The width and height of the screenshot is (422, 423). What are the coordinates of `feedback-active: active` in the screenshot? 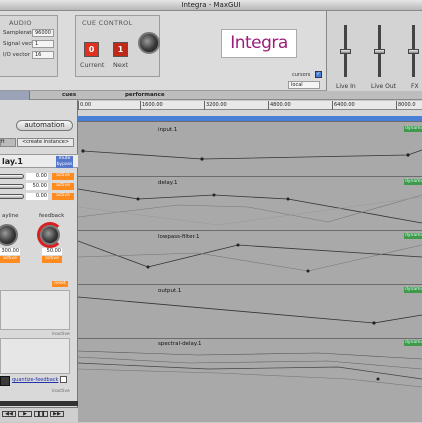 It's located at (52, 259).